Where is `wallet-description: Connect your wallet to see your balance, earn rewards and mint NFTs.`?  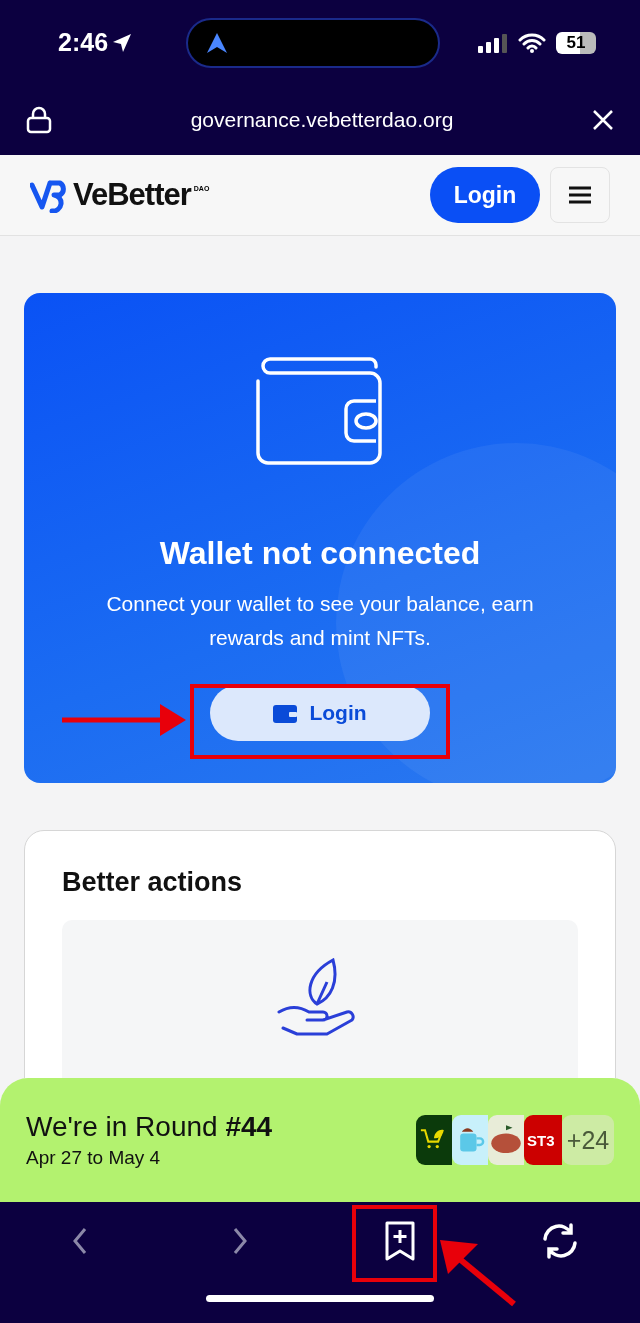 wallet-description: Connect your wallet to see your balance, earn rewards and mint NFTs. is located at coordinates (320, 621).